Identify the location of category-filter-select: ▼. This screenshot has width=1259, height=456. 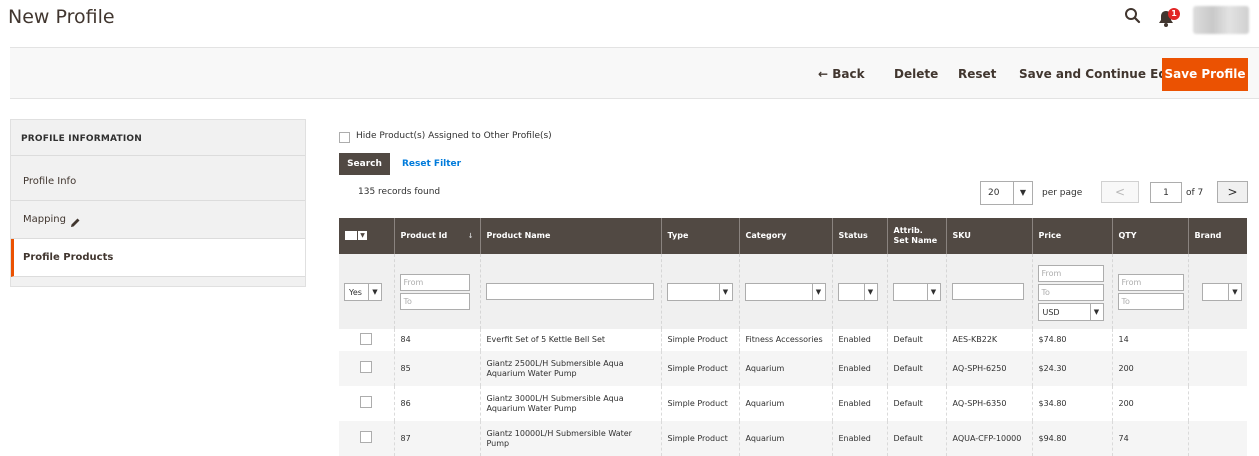
(785, 291).